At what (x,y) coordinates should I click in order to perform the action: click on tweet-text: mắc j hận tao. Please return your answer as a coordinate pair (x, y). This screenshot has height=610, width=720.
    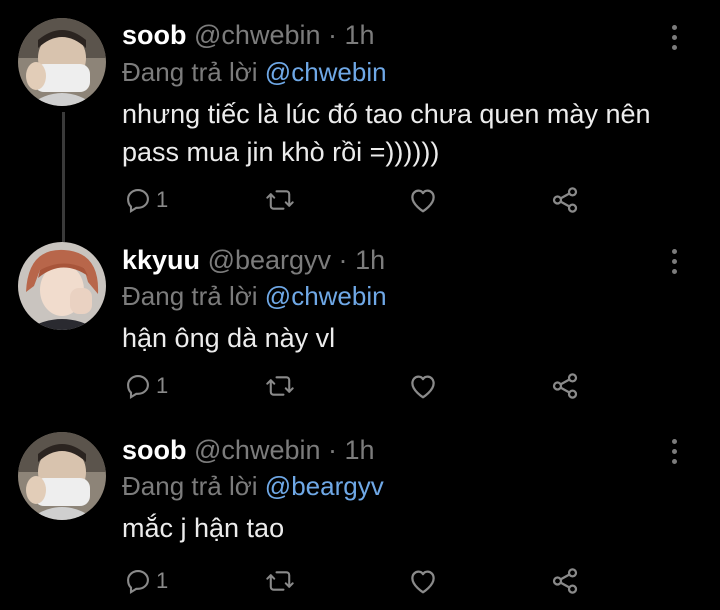
    Looking at the image, I should click on (203, 528).